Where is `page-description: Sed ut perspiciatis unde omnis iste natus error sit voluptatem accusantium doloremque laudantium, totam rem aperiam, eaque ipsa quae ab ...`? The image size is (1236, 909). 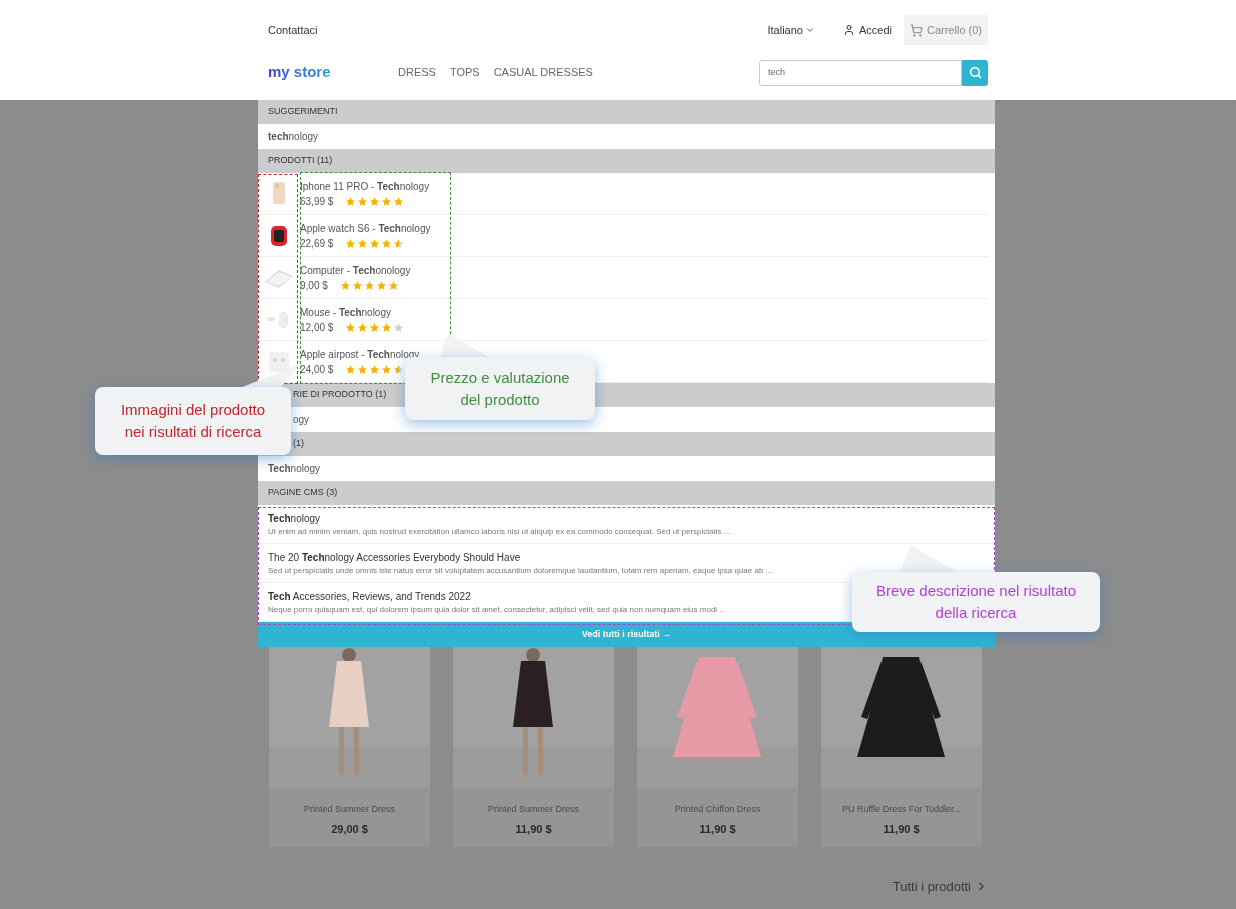 page-description: Sed ut perspiciatis unde omnis iste natus error sit voluptatem accusantium doloremque laudantium, totam rem aperiam, eaque ipsa quae ab ... is located at coordinates (520, 570).